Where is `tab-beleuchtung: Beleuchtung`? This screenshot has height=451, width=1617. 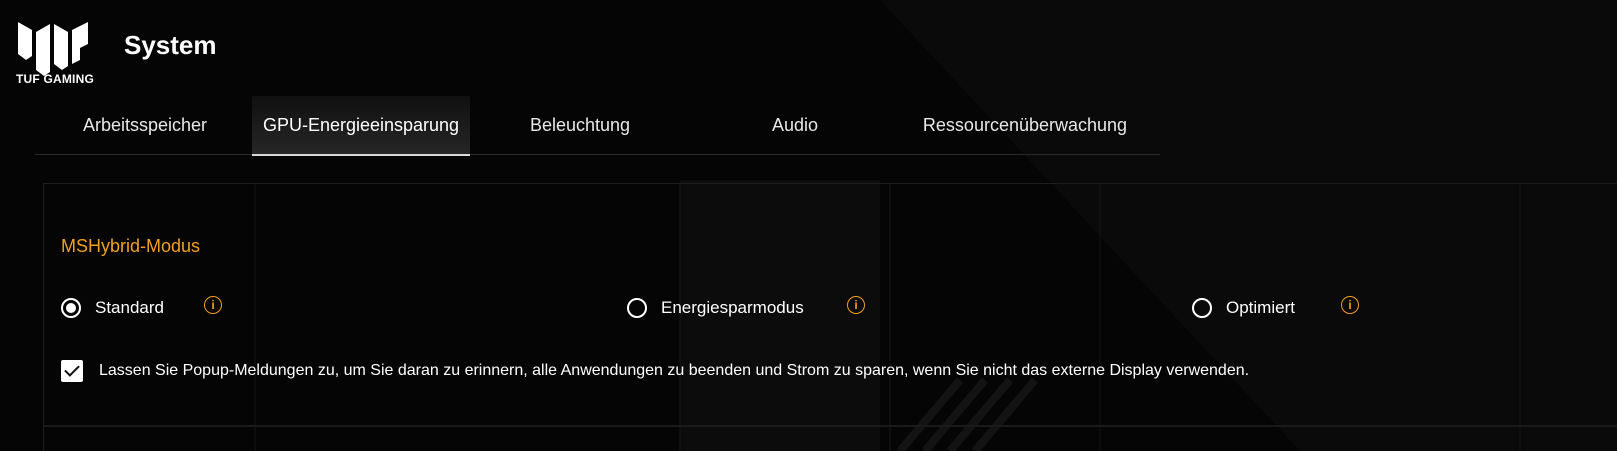
tab-beleuchtung: Beleuchtung is located at coordinates (580, 125).